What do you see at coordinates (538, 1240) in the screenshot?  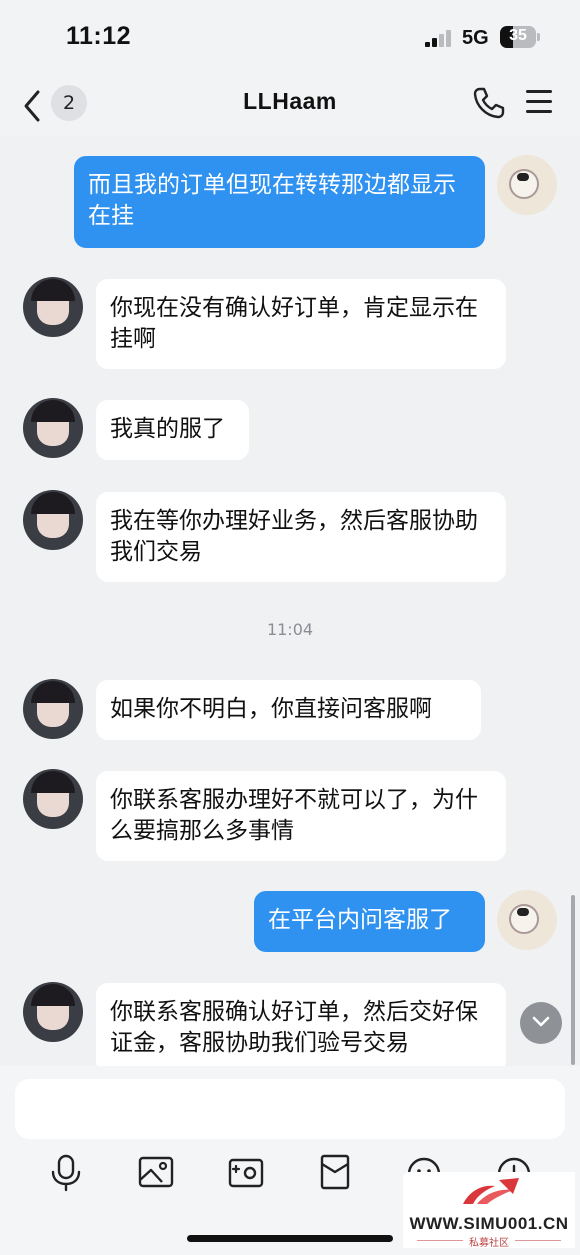 I see `watermark-divider` at bounding box center [538, 1240].